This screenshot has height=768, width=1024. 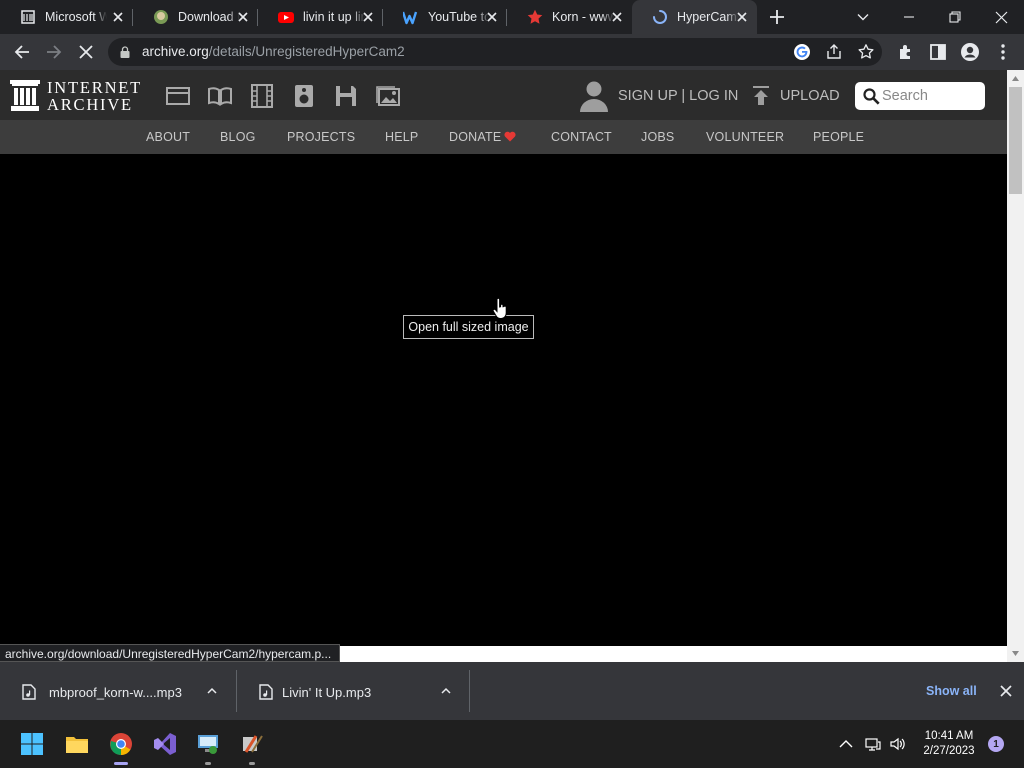 I want to click on minimize-button, so click(x=909, y=17).